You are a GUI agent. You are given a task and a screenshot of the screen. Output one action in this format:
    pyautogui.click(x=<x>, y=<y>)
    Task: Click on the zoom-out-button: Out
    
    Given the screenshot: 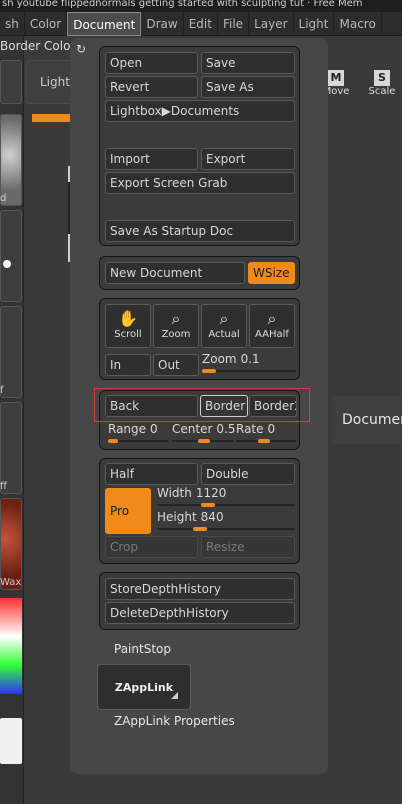 What is the action you would take?
    pyautogui.click(x=176, y=365)
    